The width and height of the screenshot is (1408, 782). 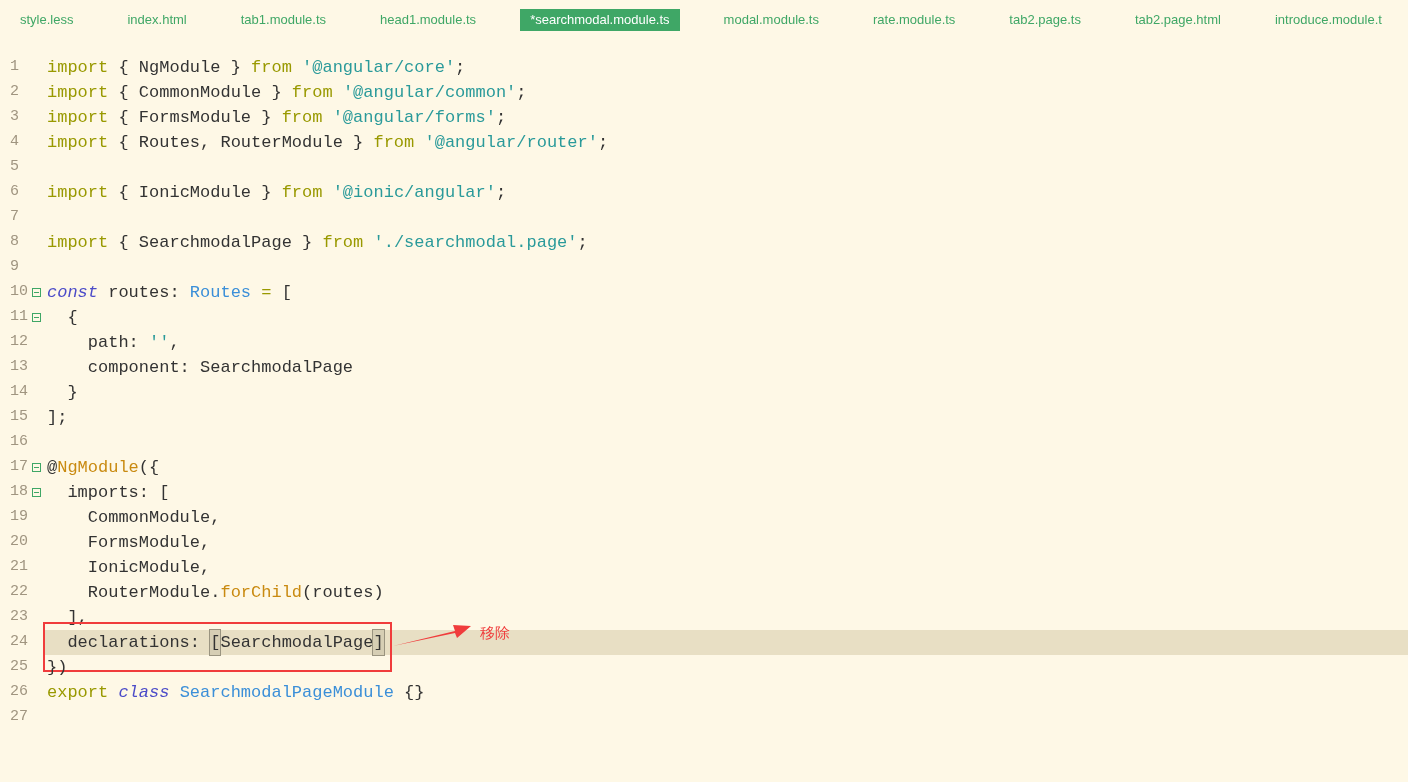 I want to click on line-number: 13, so click(x=19, y=367).